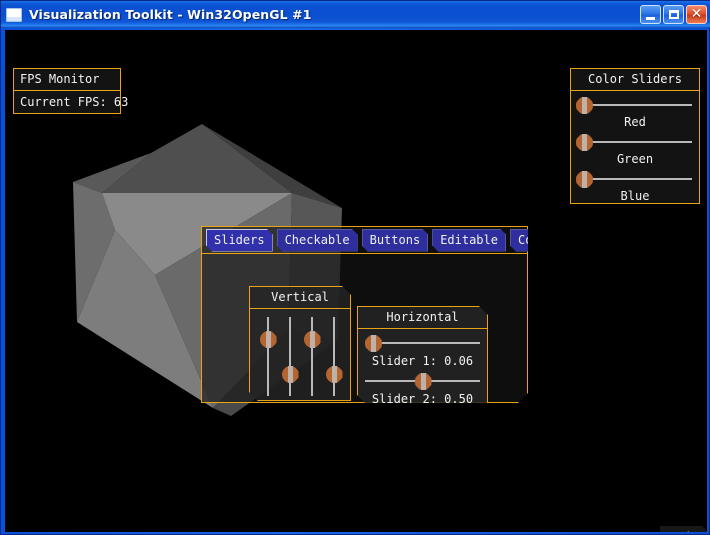 Image resolution: width=710 pixels, height=535 pixels. Describe the element at coordinates (355, 14) in the screenshot. I see `title-bar: Visualization Toolkit - Win32OpenGL #1 ✕` at that location.